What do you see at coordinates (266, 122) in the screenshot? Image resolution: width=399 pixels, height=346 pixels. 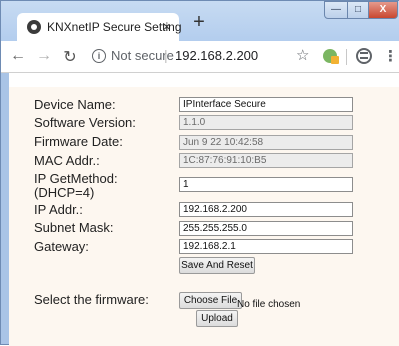 I see `software-version-field: 1.1.0` at bounding box center [266, 122].